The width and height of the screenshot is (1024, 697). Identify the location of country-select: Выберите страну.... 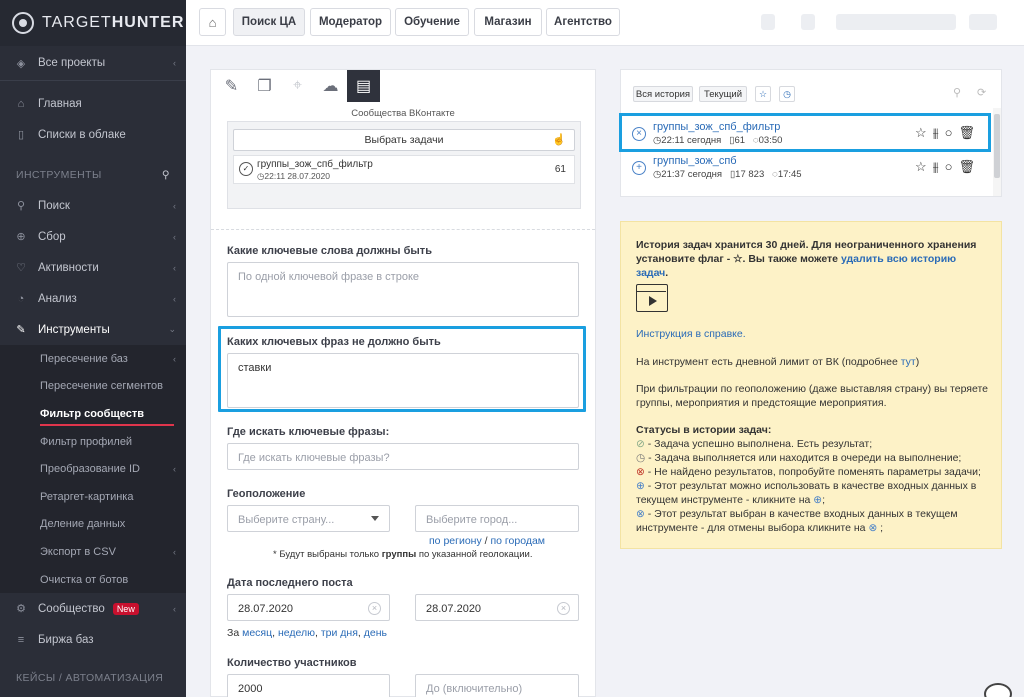
(308, 518).